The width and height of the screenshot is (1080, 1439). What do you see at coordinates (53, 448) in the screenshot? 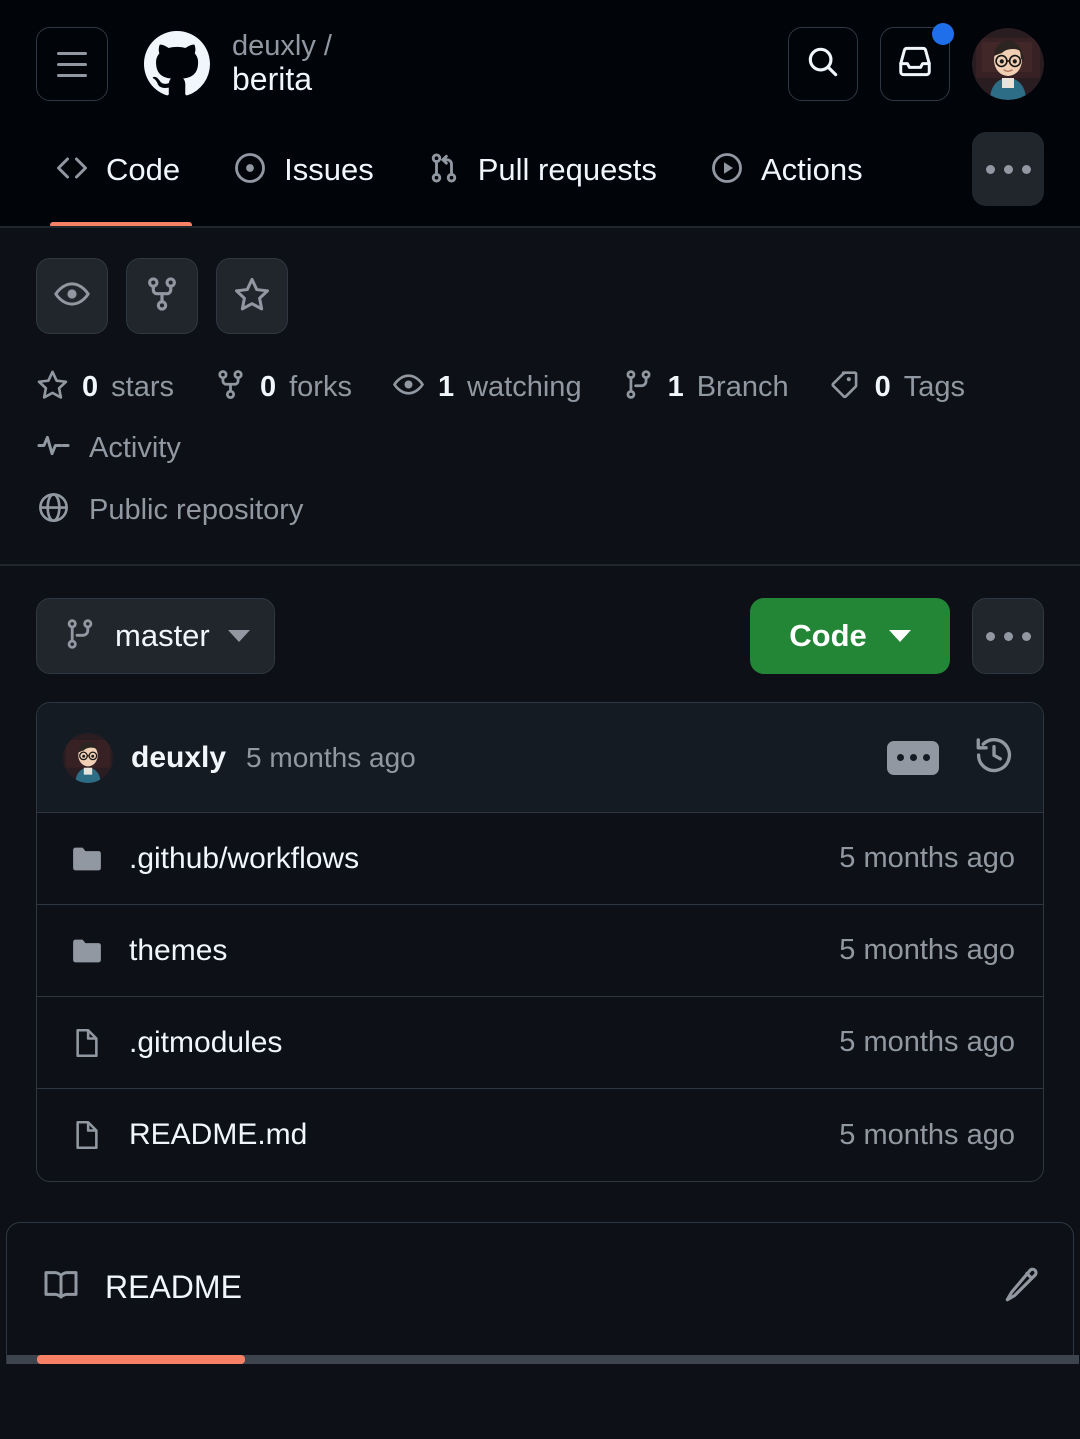
I see `pulse-icon` at bounding box center [53, 448].